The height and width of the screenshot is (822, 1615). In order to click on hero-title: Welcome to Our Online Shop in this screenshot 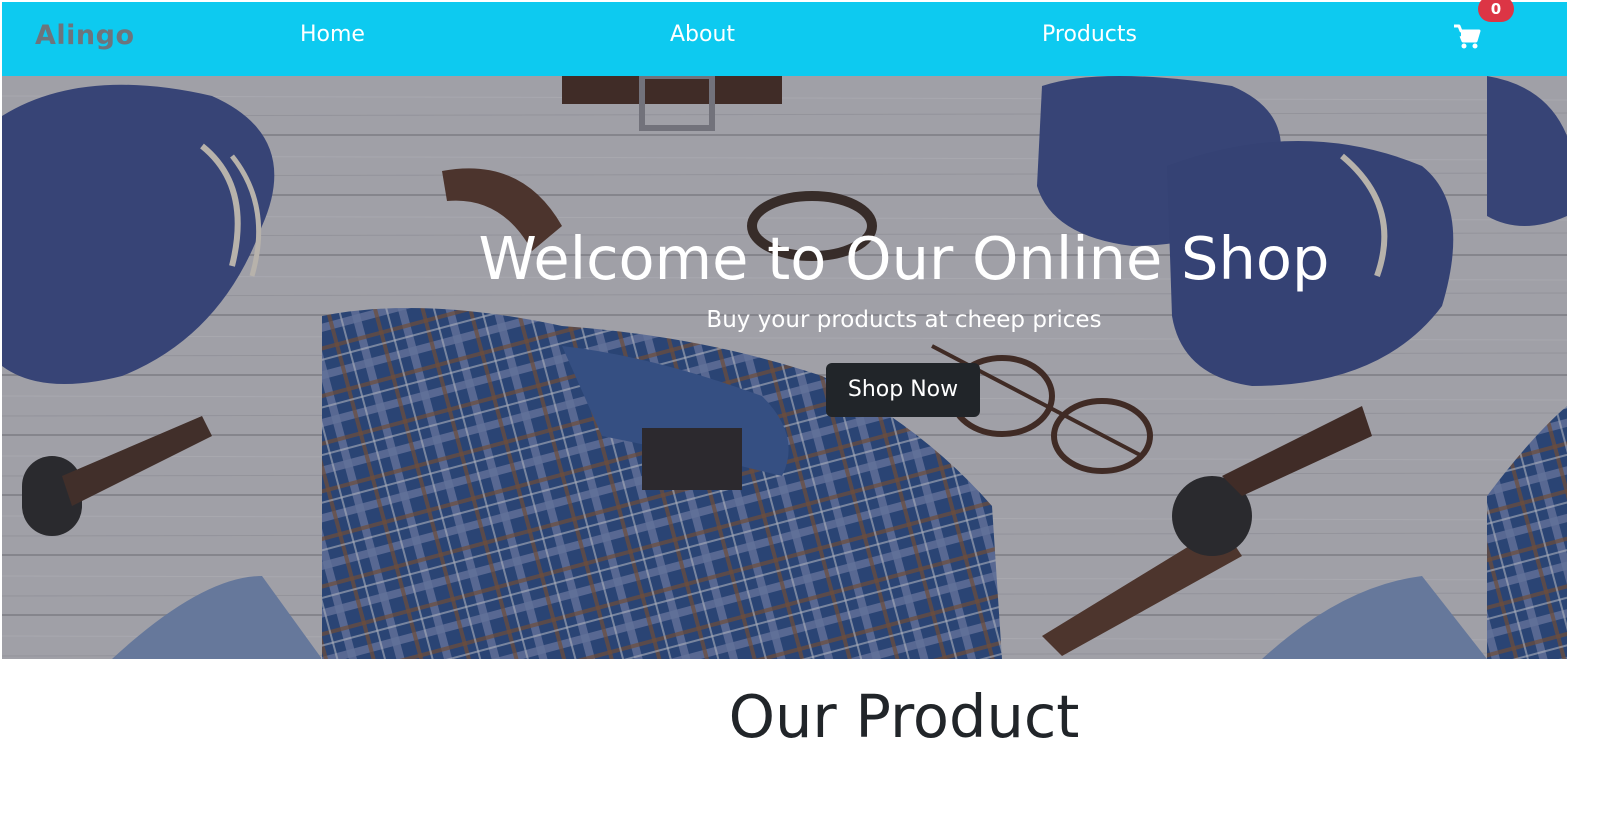, I will do `click(904, 258)`.